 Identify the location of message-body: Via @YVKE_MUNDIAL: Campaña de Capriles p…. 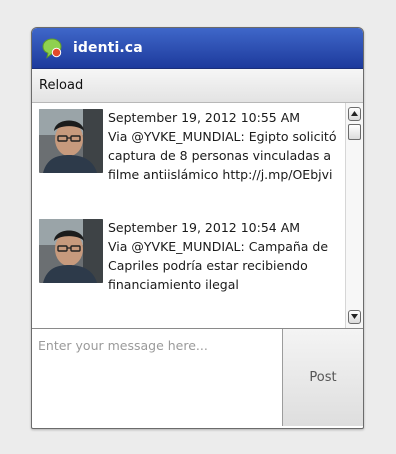
(218, 265).